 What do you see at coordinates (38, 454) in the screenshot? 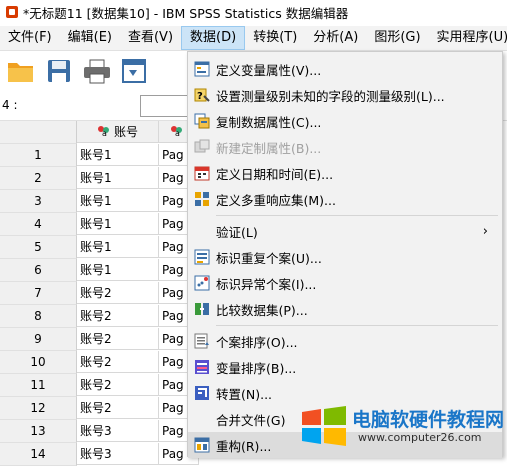
I see `row-number: 14` at bounding box center [38, 454].